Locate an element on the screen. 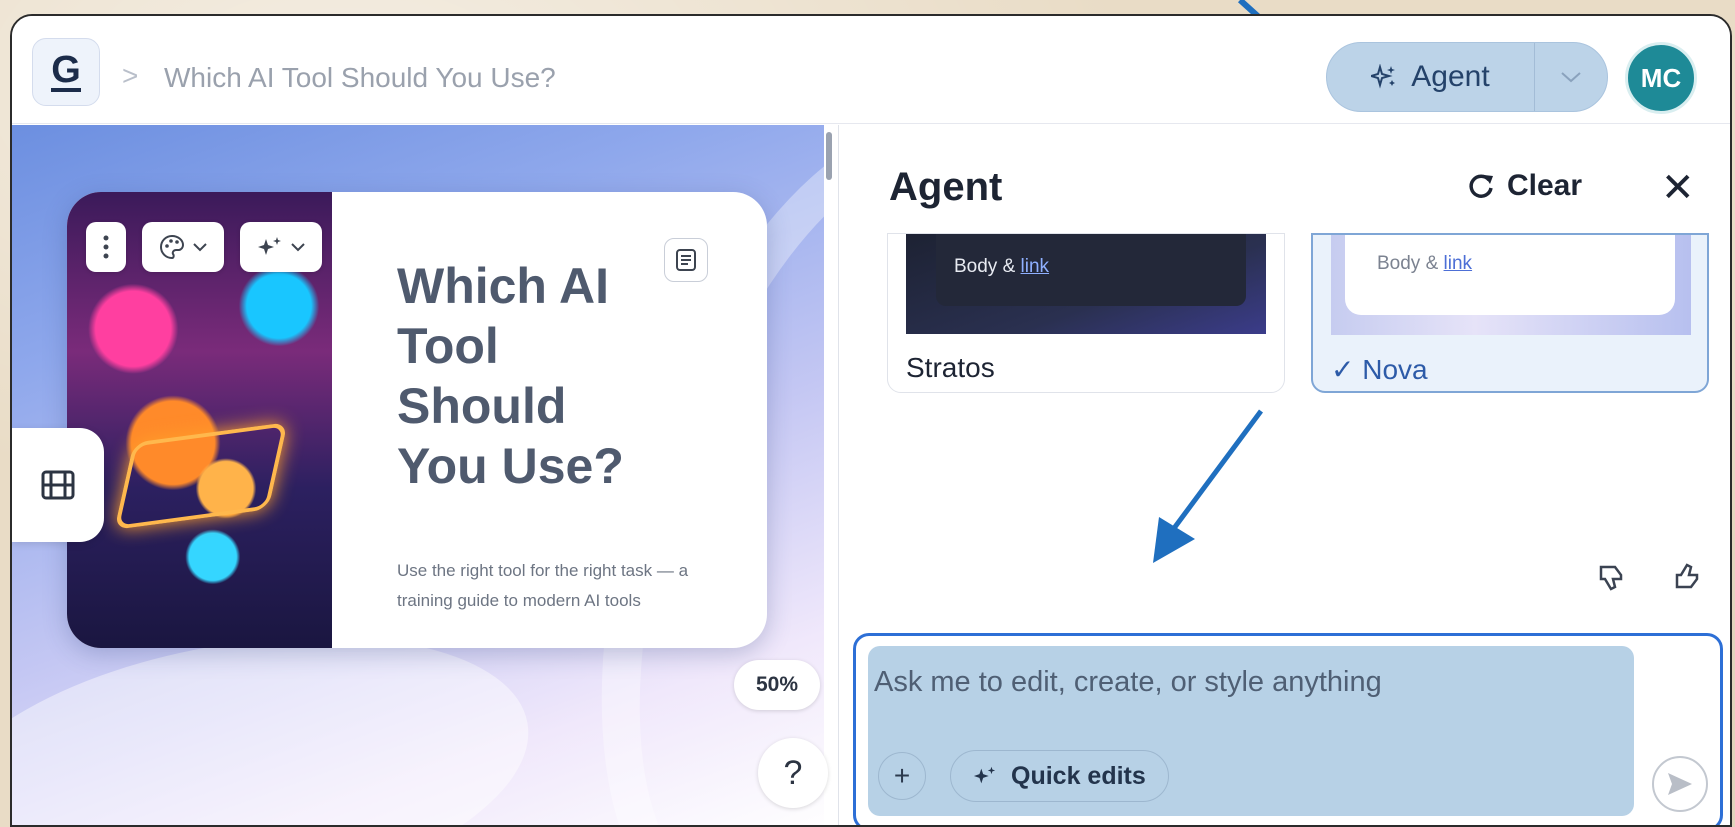 This screenshot has height=827, width=1735. agent-button: Agent is located at coordinates (1431, 77).